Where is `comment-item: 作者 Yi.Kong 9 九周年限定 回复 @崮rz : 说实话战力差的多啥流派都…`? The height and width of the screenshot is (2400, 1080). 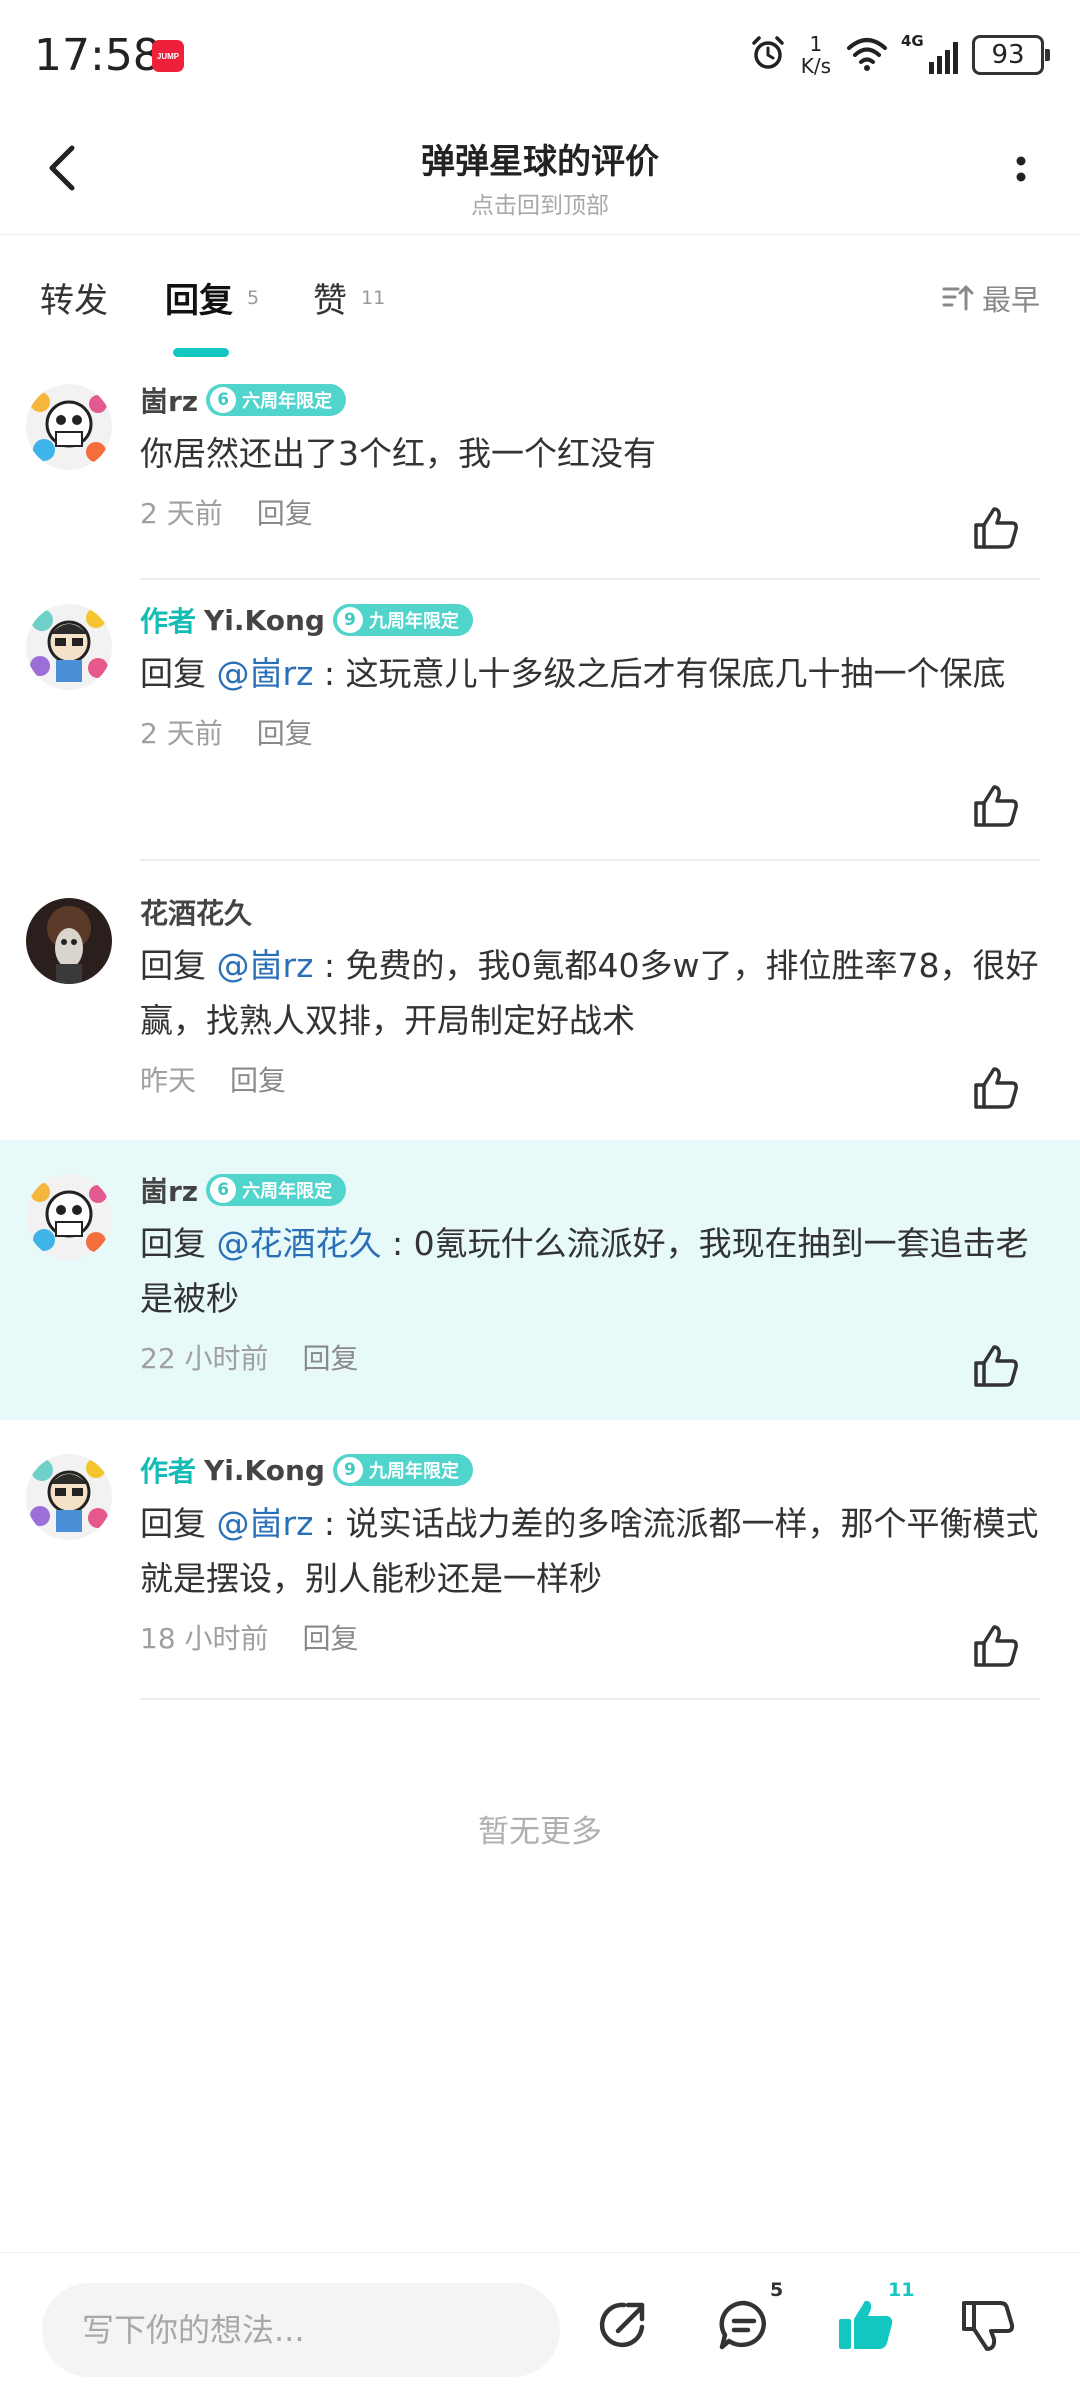 comment-item: 作者 Yi.Kong 9 九周年限定 回复 @崮rz : 说实话战力差的多啥流派都… is located at coordinates (540, 1560).